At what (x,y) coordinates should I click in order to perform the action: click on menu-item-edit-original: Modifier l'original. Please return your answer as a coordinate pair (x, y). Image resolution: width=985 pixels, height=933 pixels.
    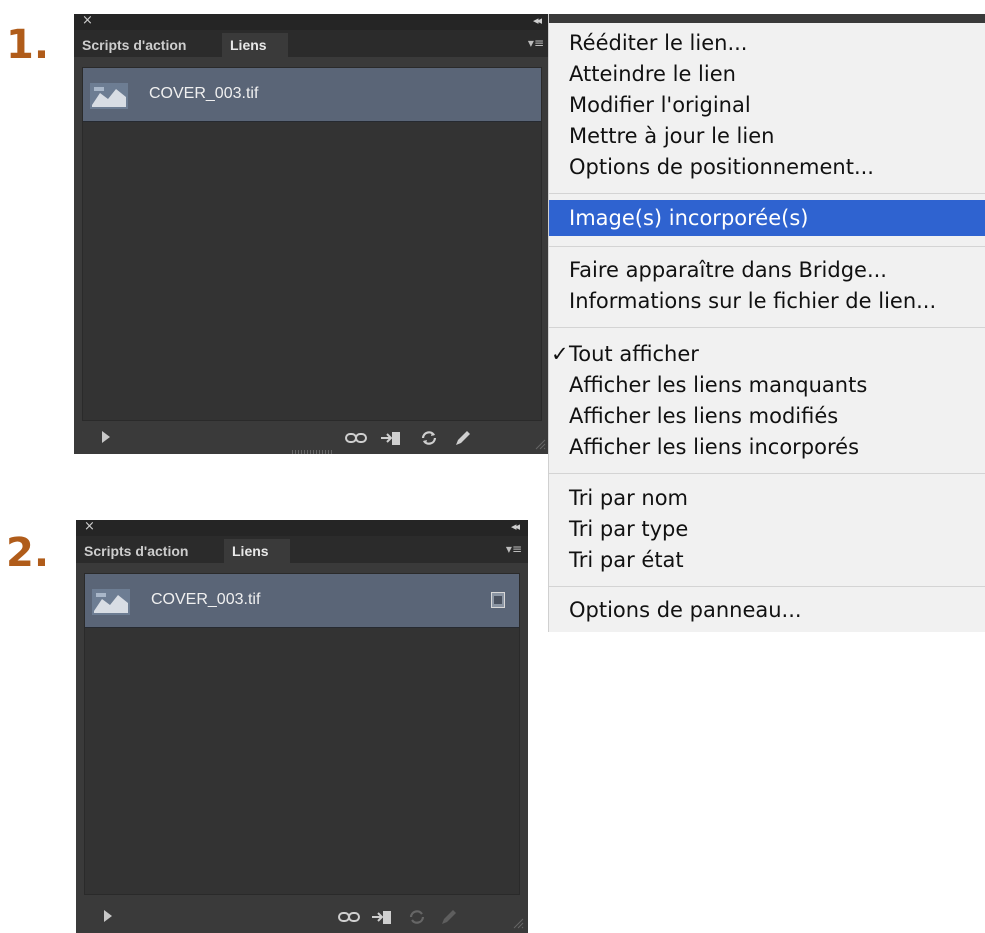
    Looking at the image, I should click on (660, 105).